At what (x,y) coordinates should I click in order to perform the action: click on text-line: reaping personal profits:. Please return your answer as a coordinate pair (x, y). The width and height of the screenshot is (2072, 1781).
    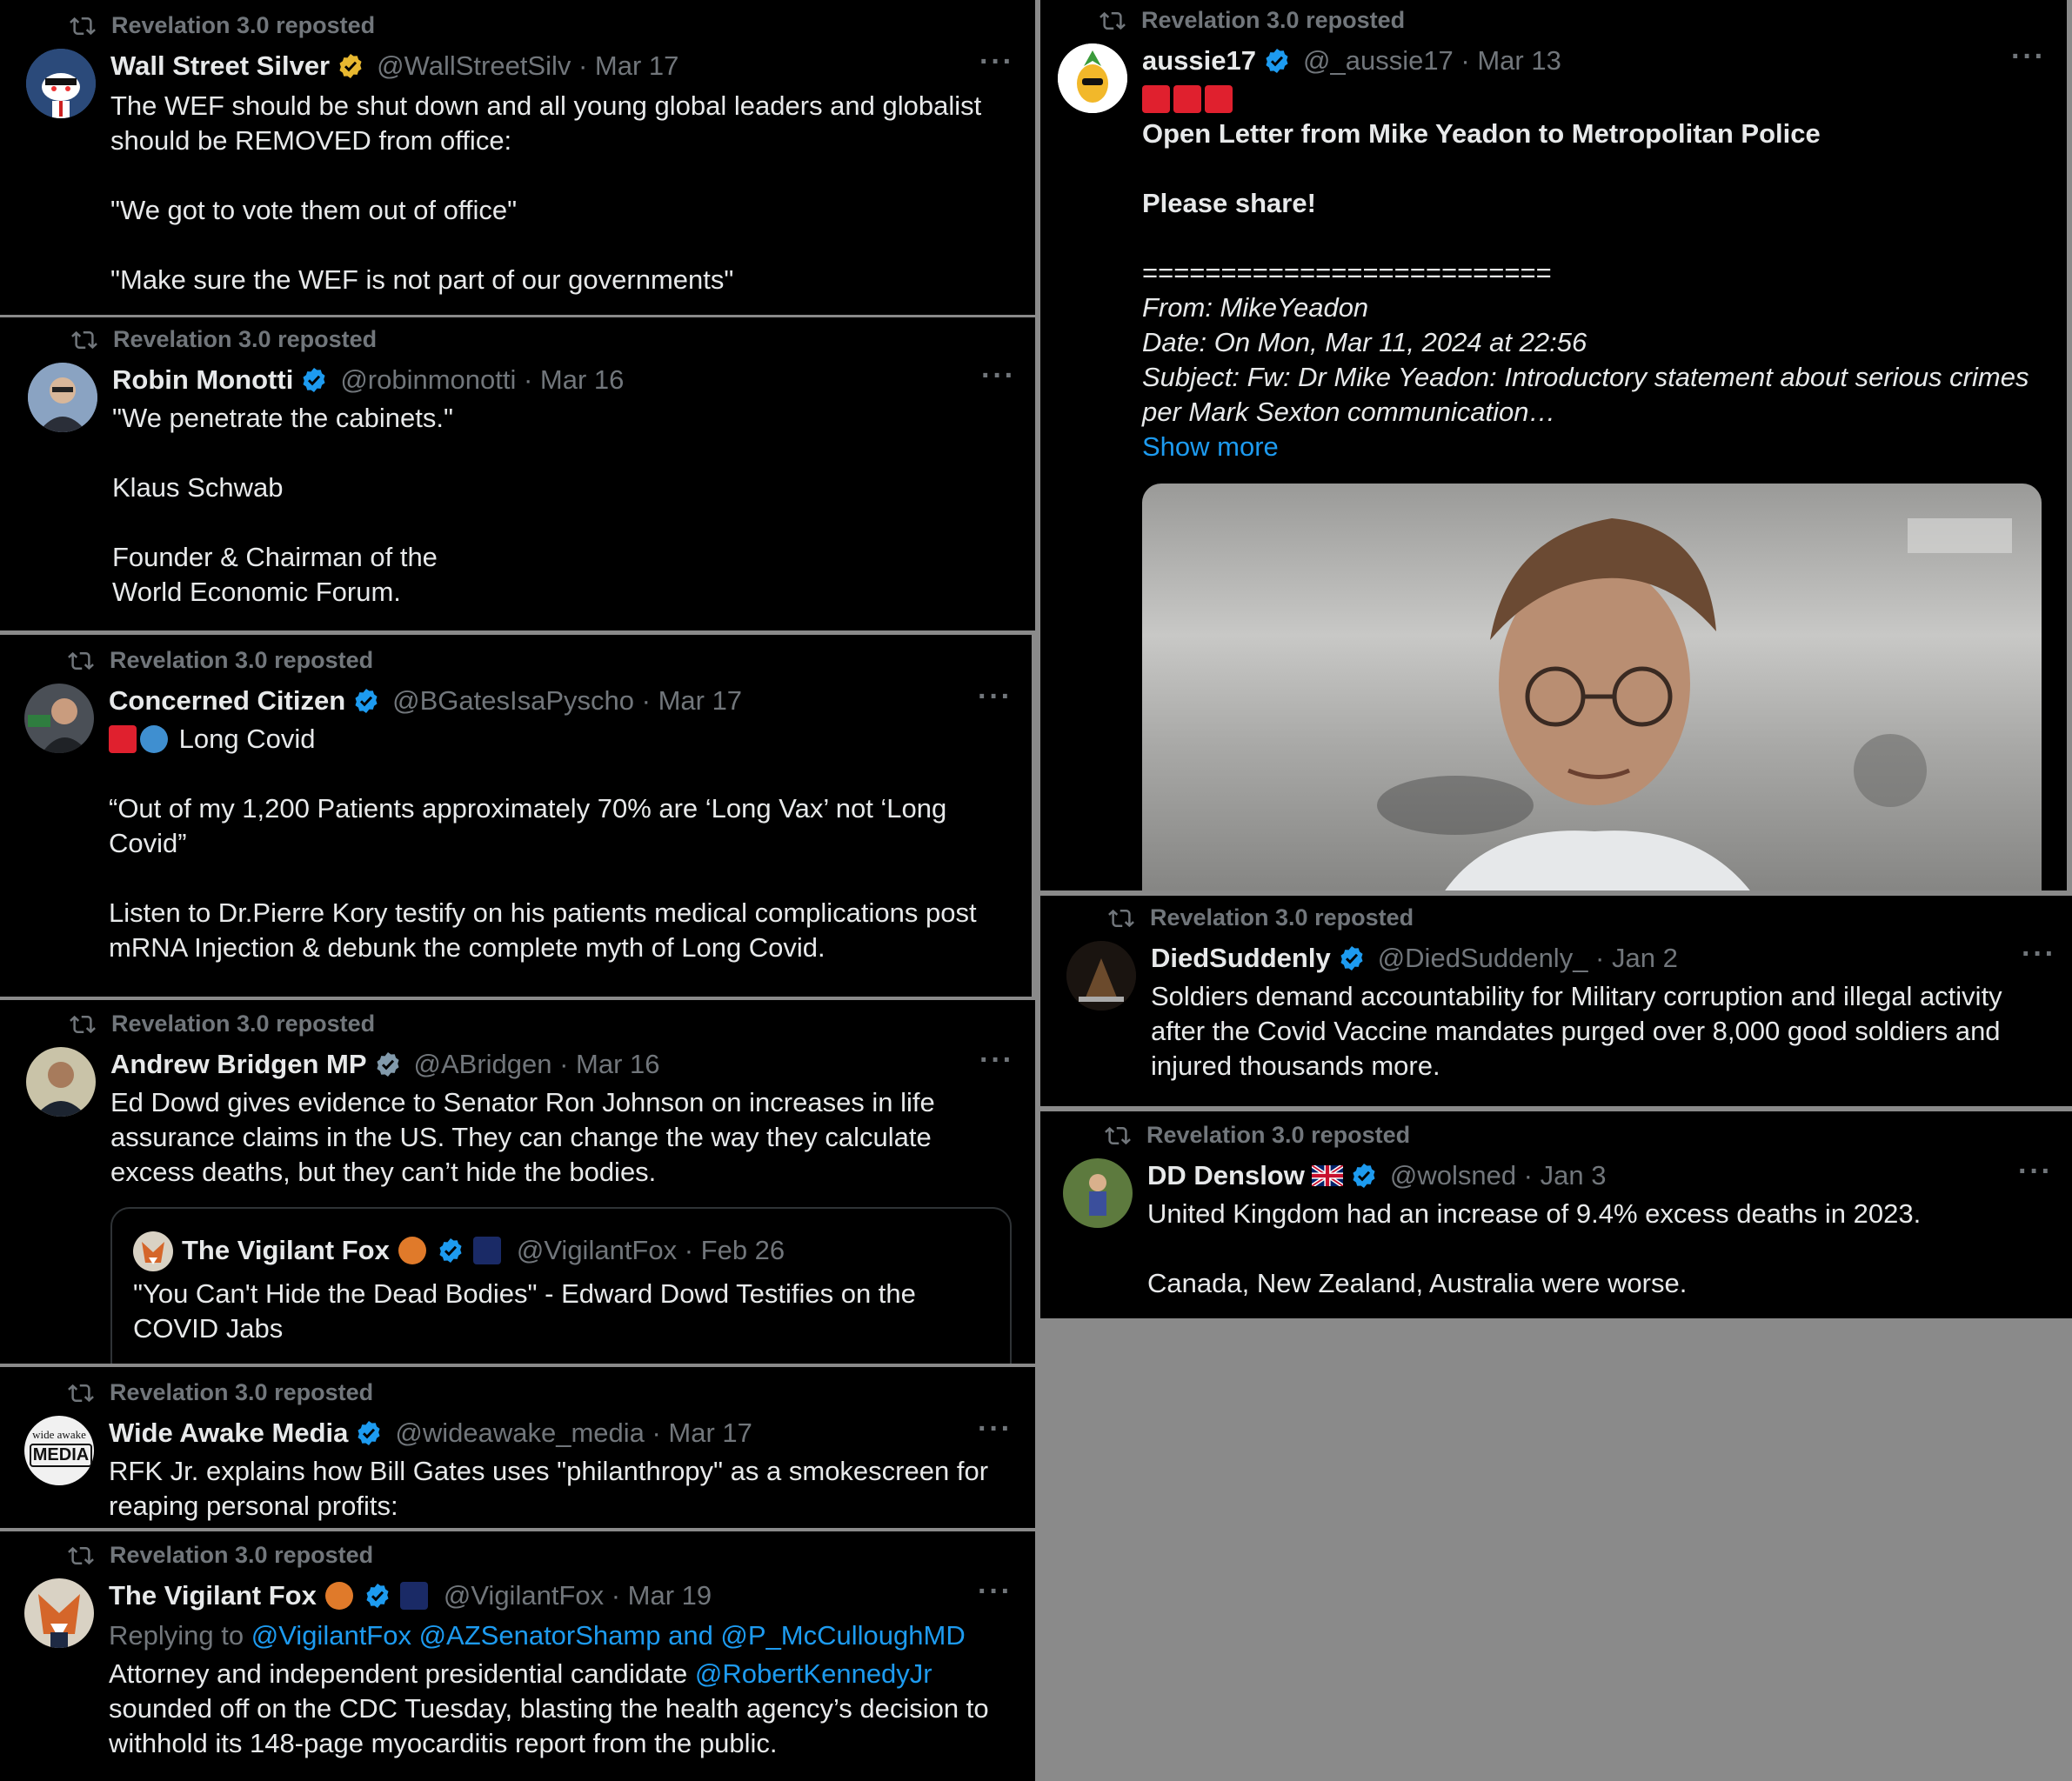
    Looking at the image, I should click on (253, 1506).